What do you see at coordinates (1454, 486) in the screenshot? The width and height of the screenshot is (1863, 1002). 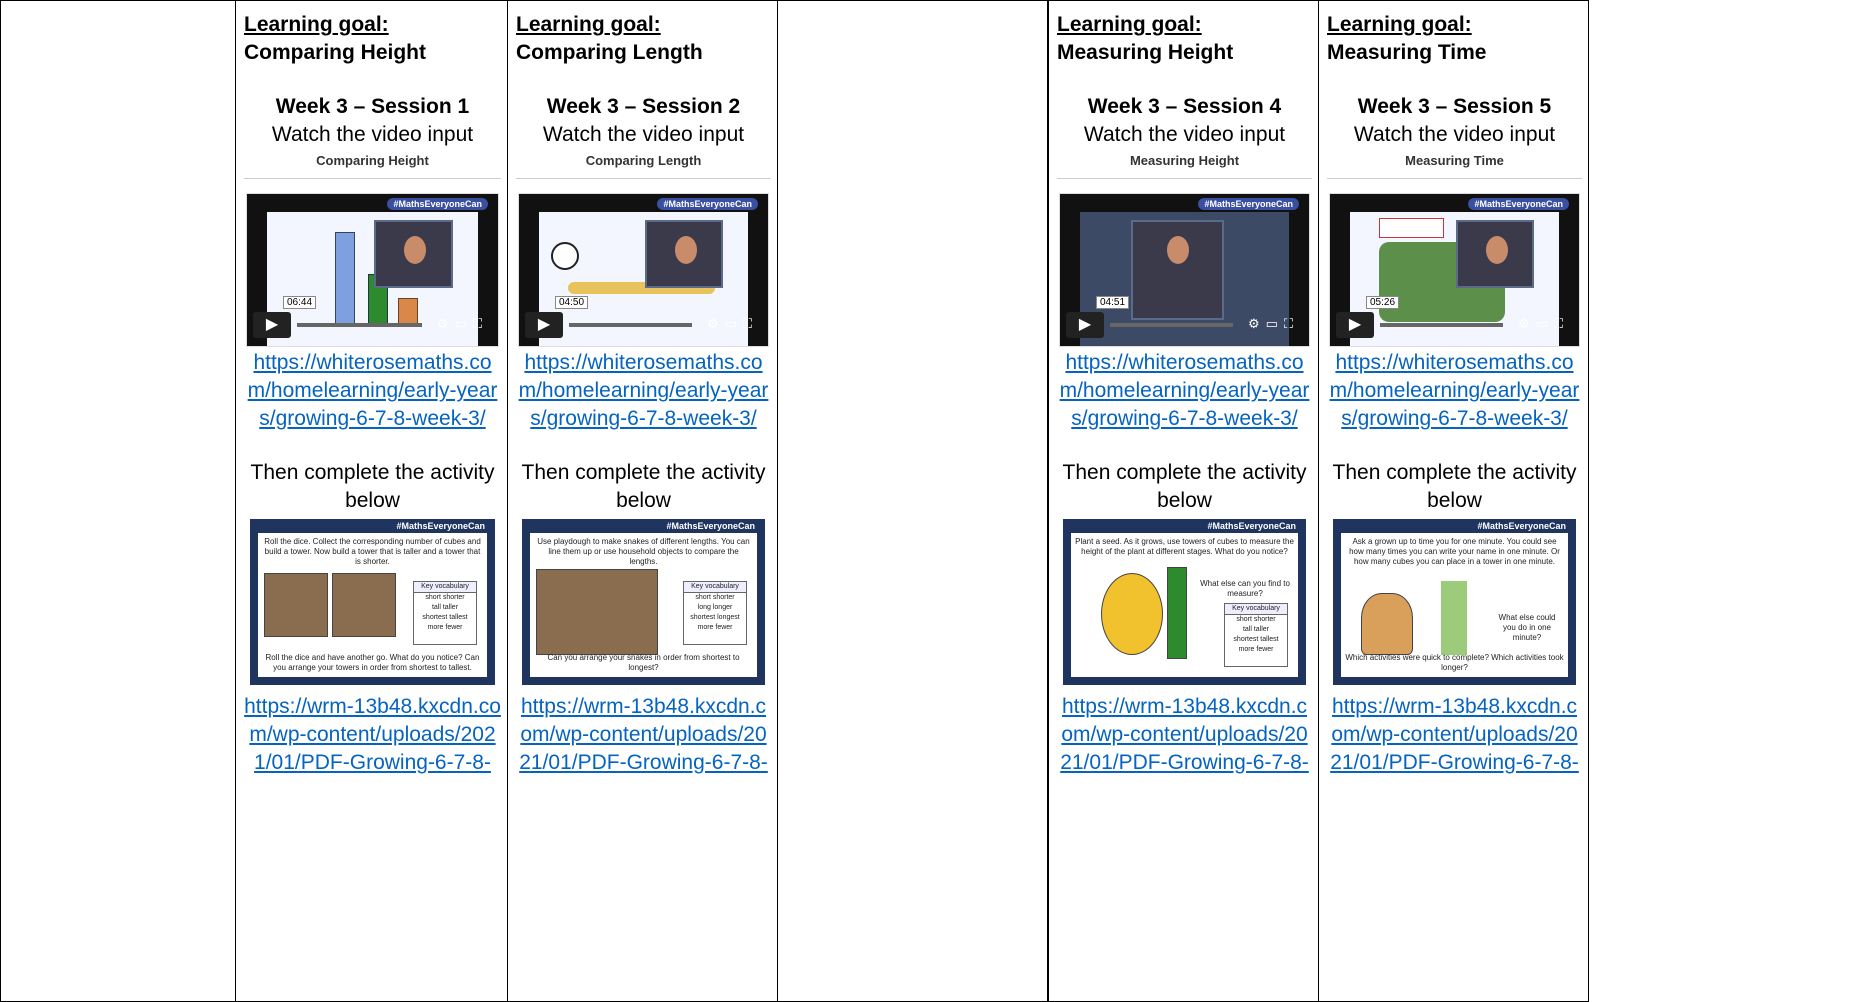 I see `activity-instruction: Then complete the activity below` at bounding box center [1454, 486].